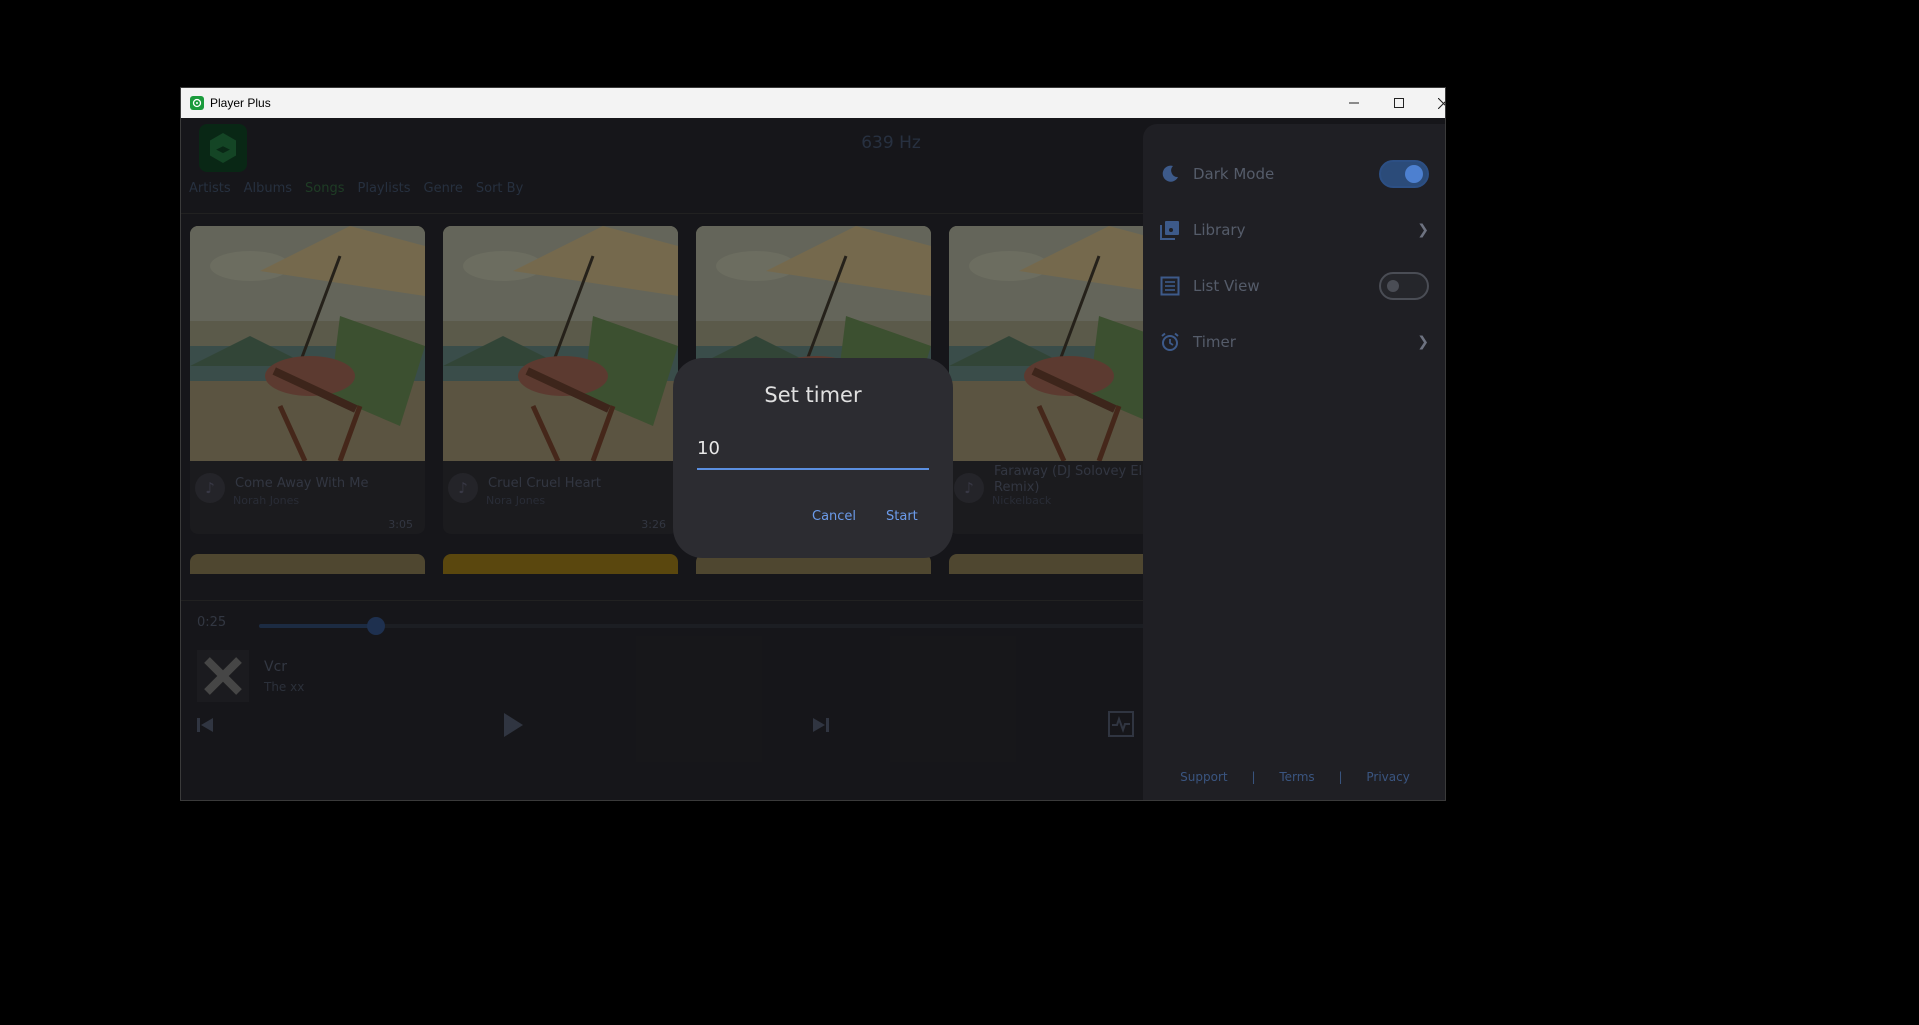 Image resolution: width=1919 pixels, height=1025 pixels. Describe the element at coordinates (1441, 103) in the screenshot. I see `close-icon` at that location.